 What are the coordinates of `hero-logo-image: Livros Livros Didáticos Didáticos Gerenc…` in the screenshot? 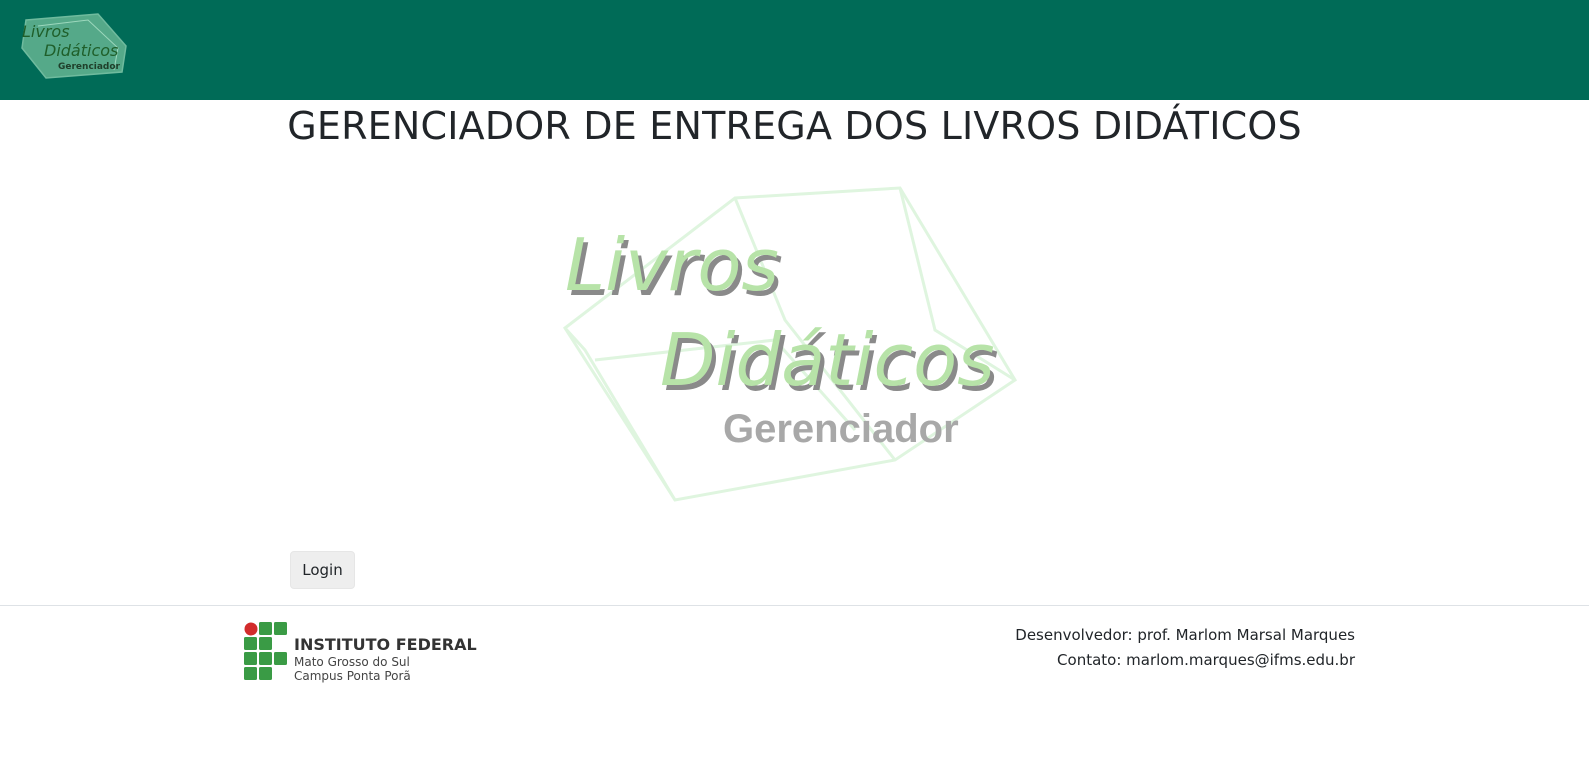 It's located at (790, 344).